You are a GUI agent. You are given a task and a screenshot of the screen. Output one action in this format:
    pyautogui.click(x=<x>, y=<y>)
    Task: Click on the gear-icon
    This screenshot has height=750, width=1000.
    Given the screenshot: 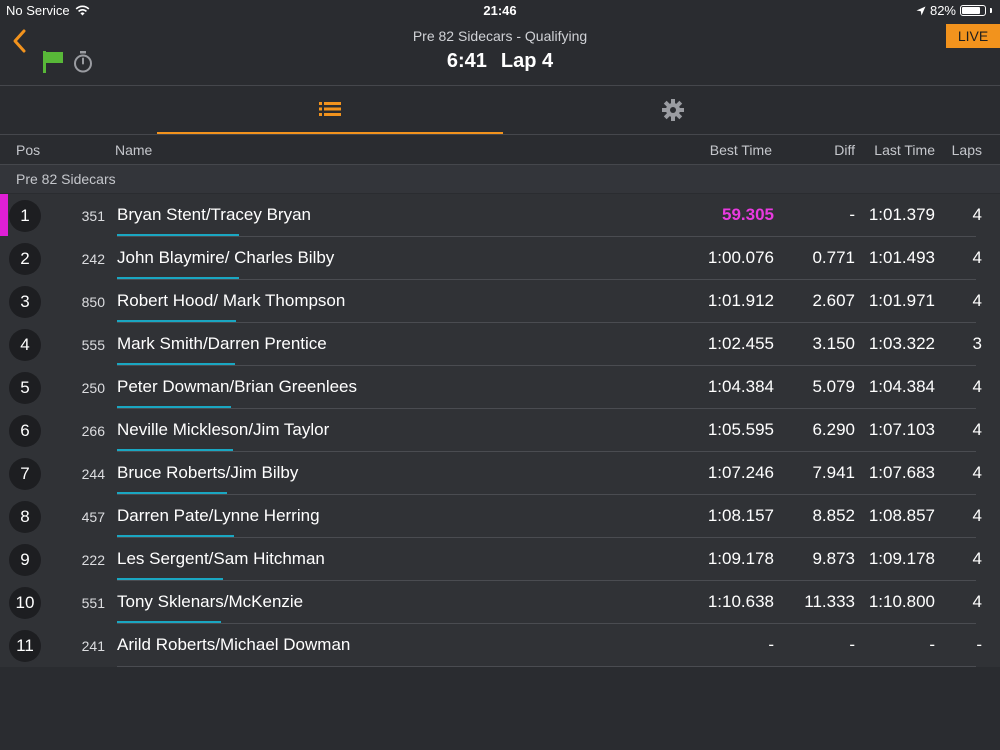 What is the action you would take?
    pyautogui.click(x=673, y=110)
    